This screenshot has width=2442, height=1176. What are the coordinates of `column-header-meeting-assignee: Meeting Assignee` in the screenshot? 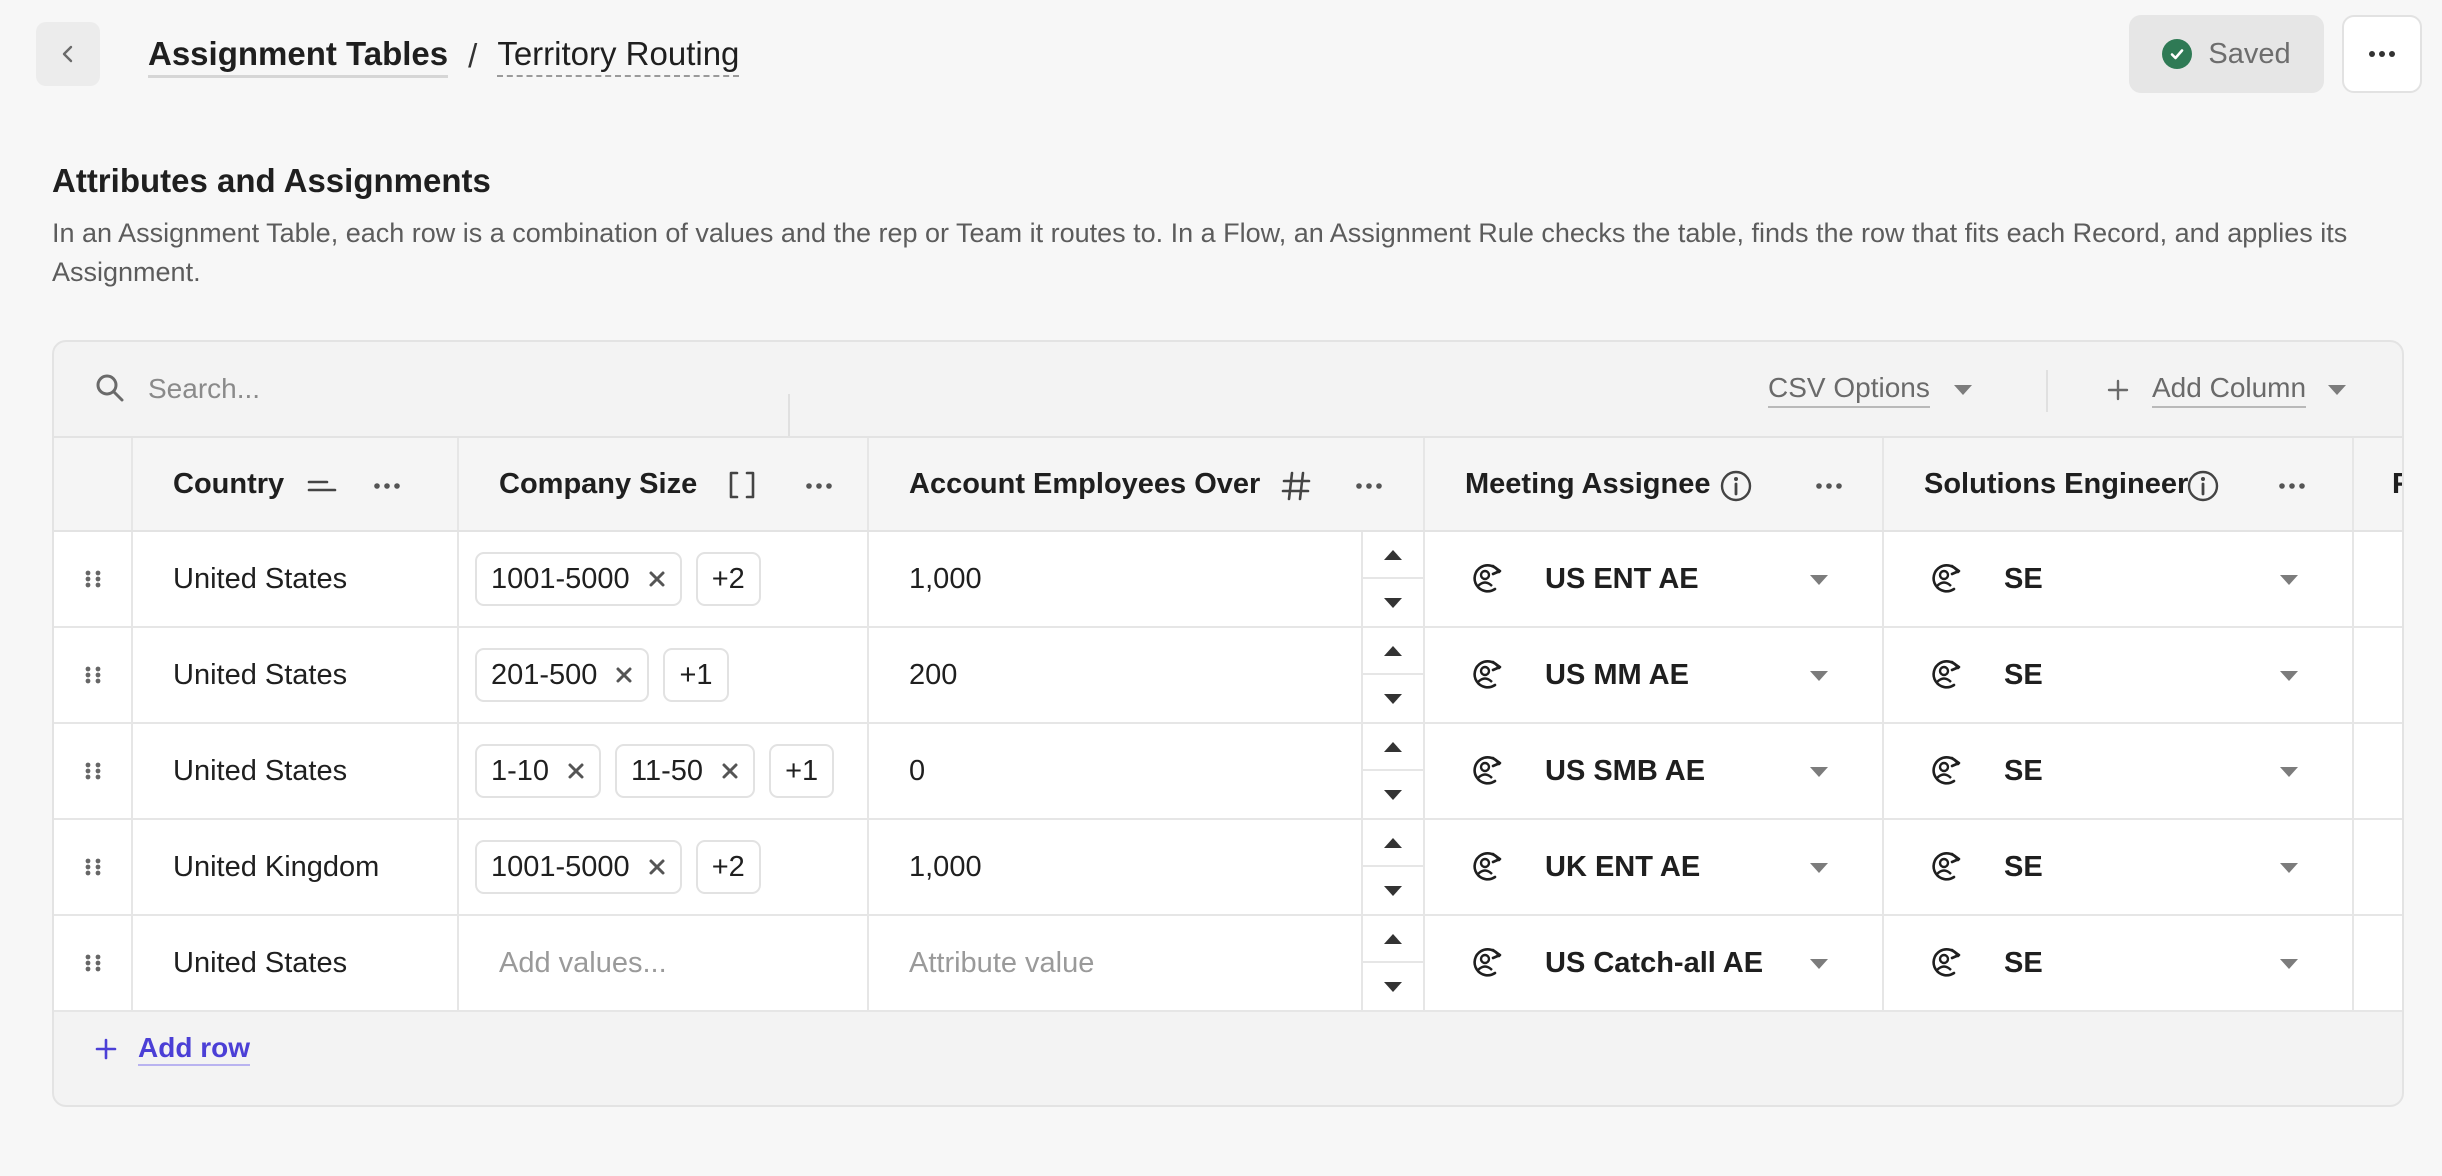 It's located at (1654, 484).